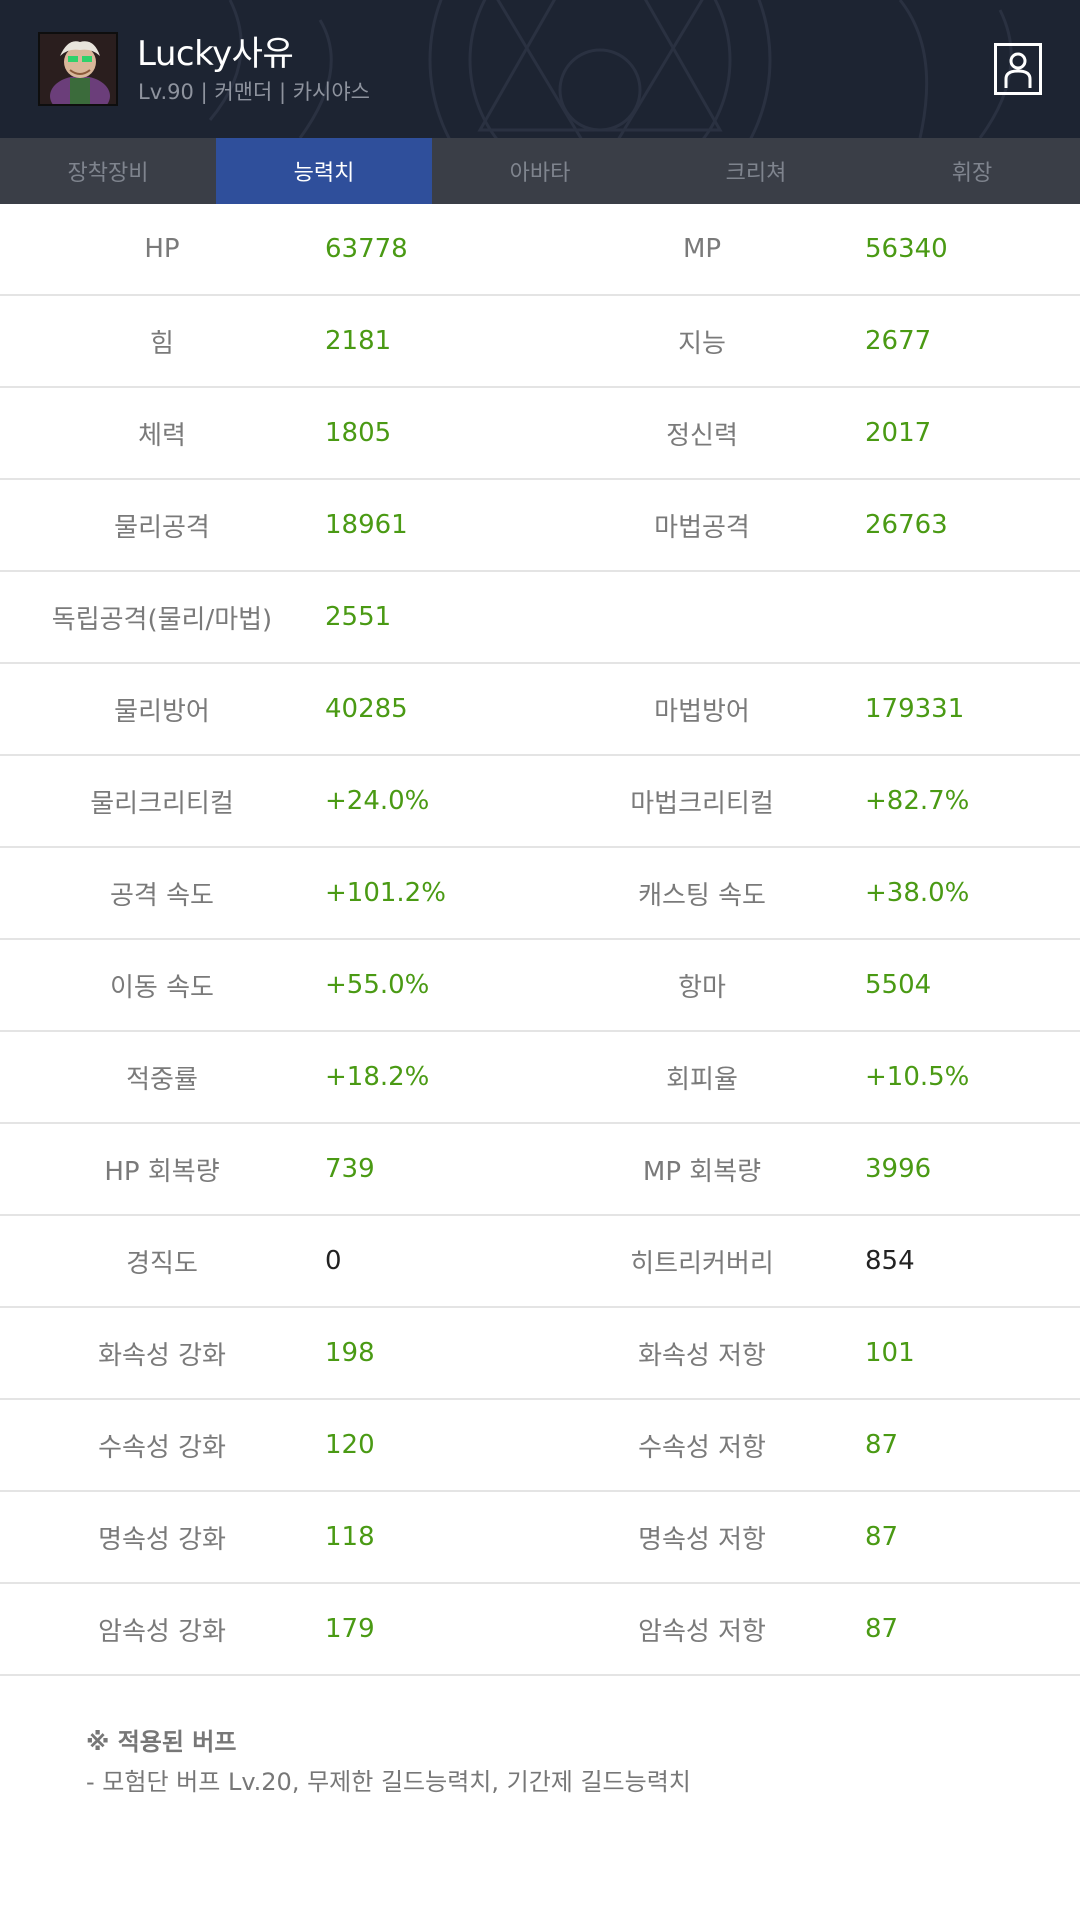  I want to click on stat-value: 26763, so click(906, 525).